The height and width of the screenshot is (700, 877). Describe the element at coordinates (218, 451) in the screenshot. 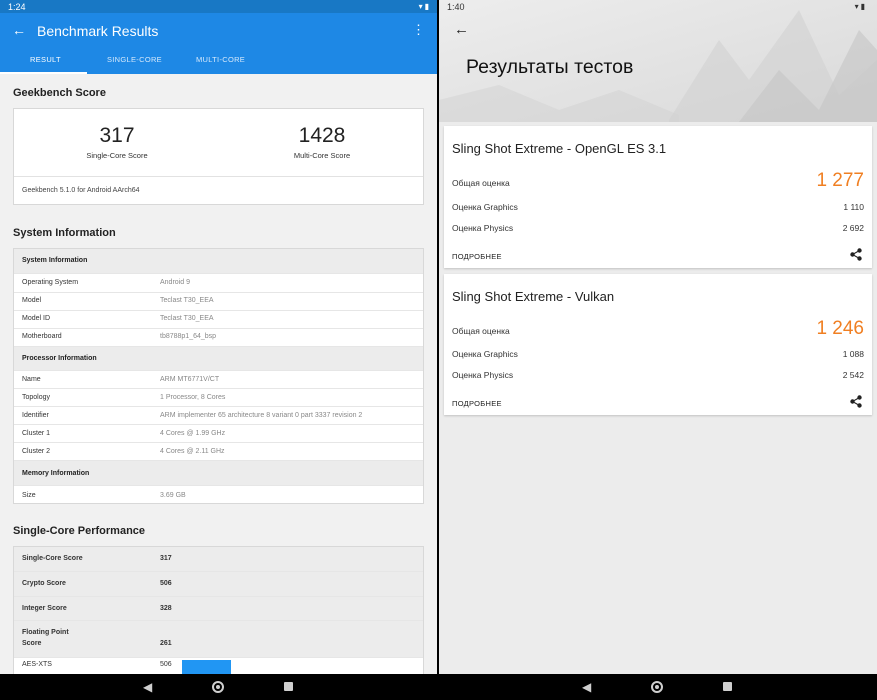

I see `table-row: Cluster 24 Cores @ 2.11 GHz` at that location.